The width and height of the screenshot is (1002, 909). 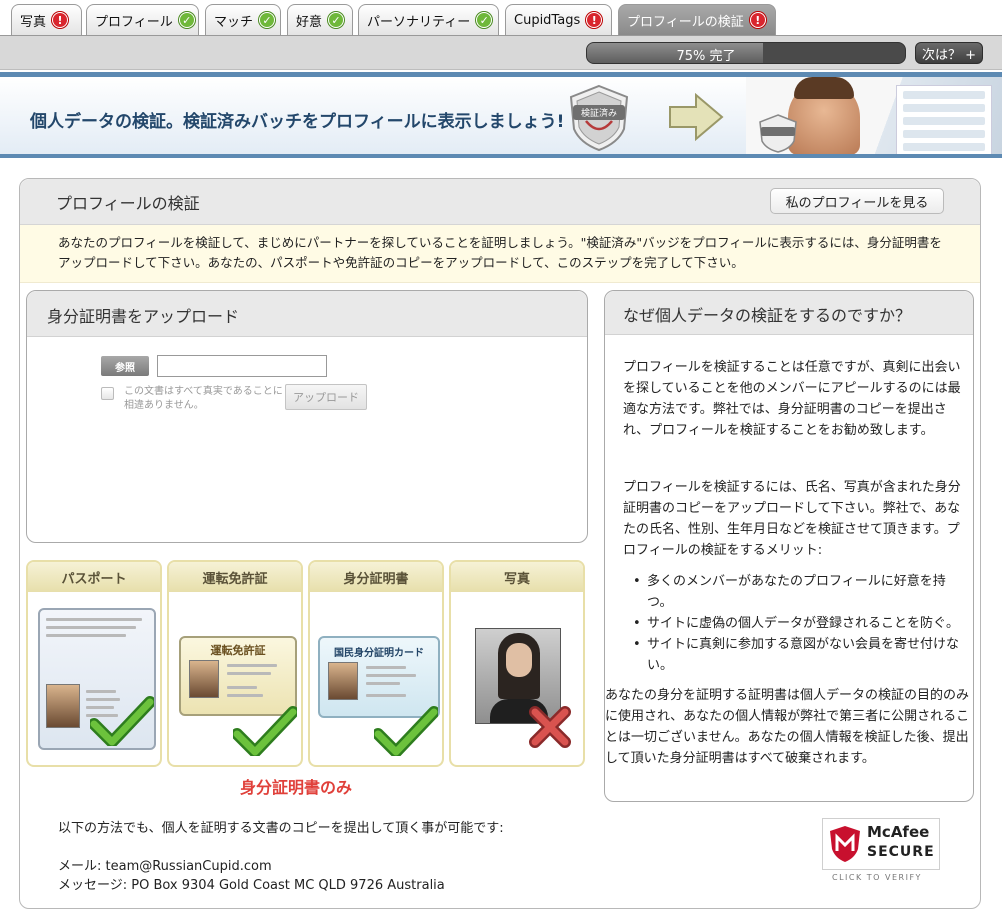 I want to click on tab-likes: 好意 ✓, so click(x=320, y=19).